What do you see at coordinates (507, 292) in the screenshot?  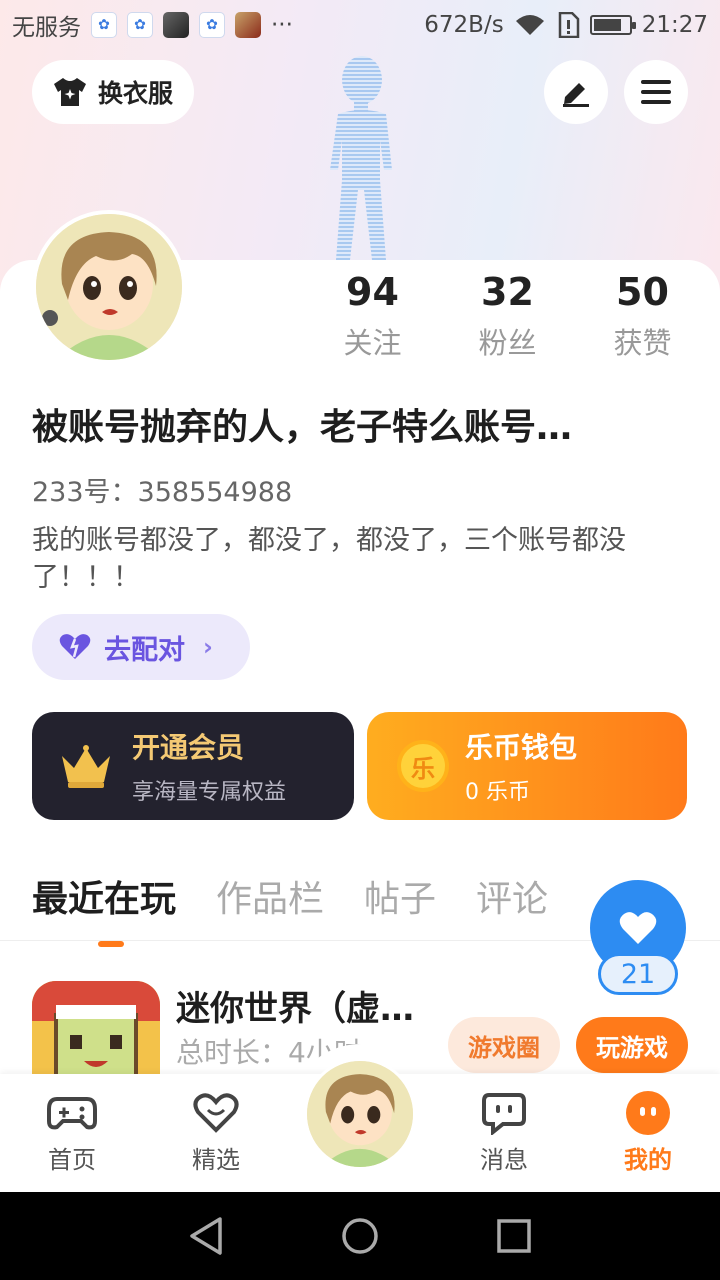 I see `fans-count: 32` at bounding box center [507, 292].